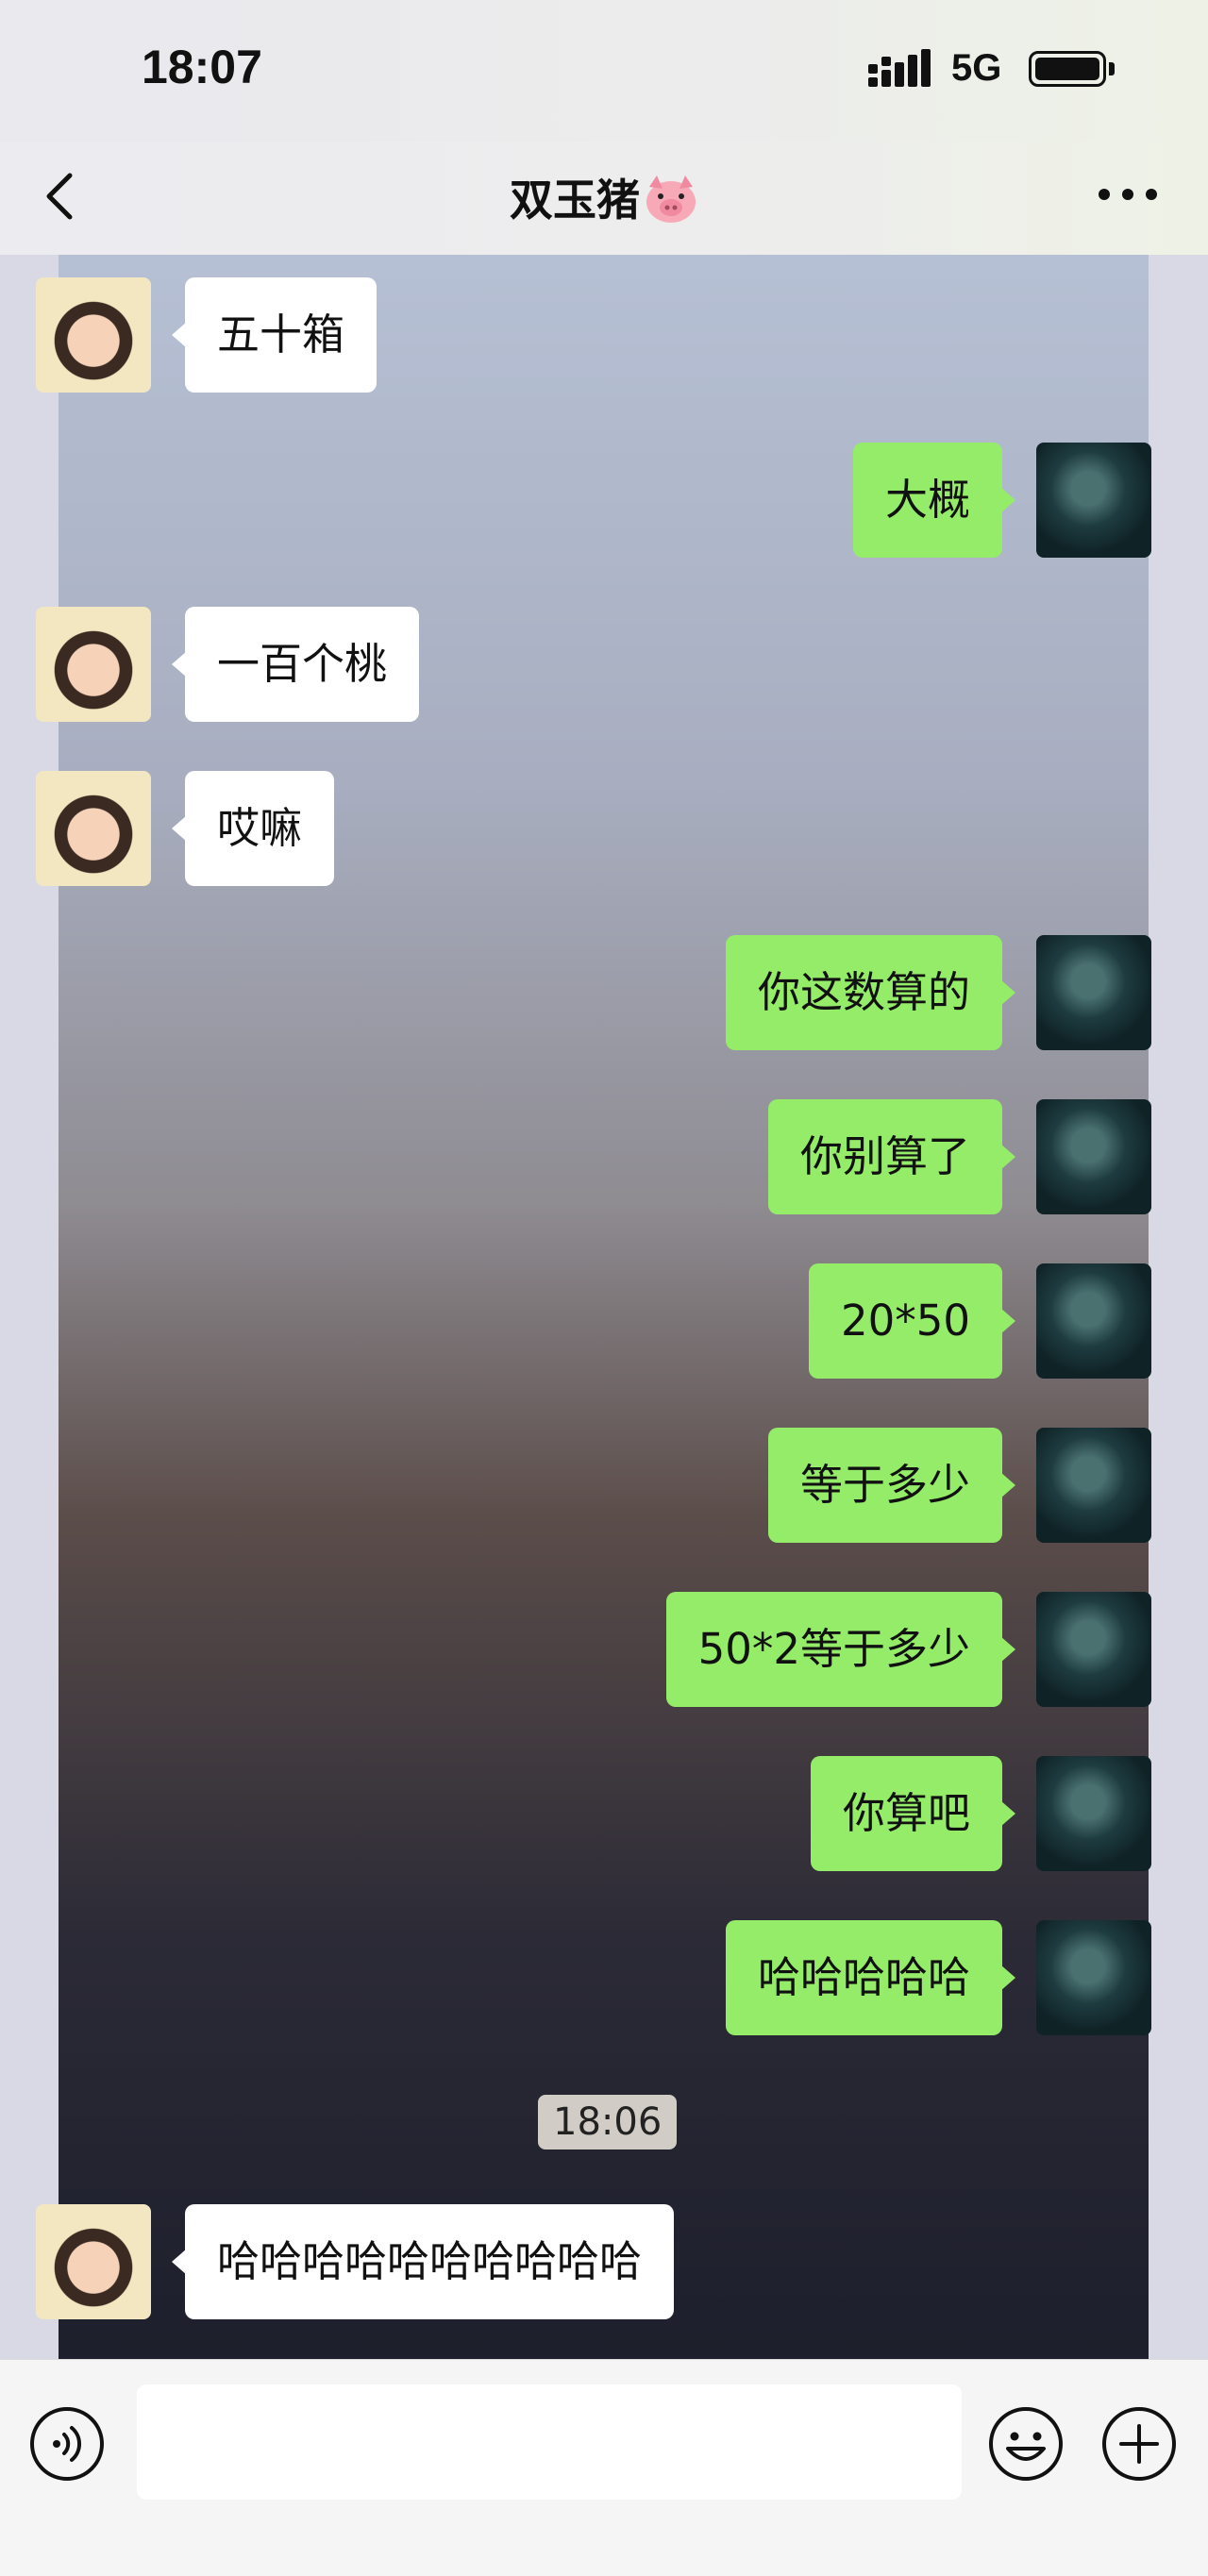  I want to click on message-timestamp: 18:06, so click(608, 2122).